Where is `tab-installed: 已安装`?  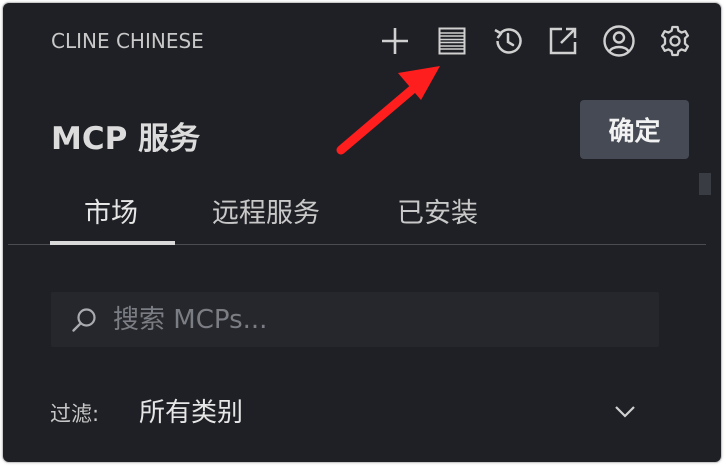
tab-installed: 已安装 is located at coordinates (437, 210).